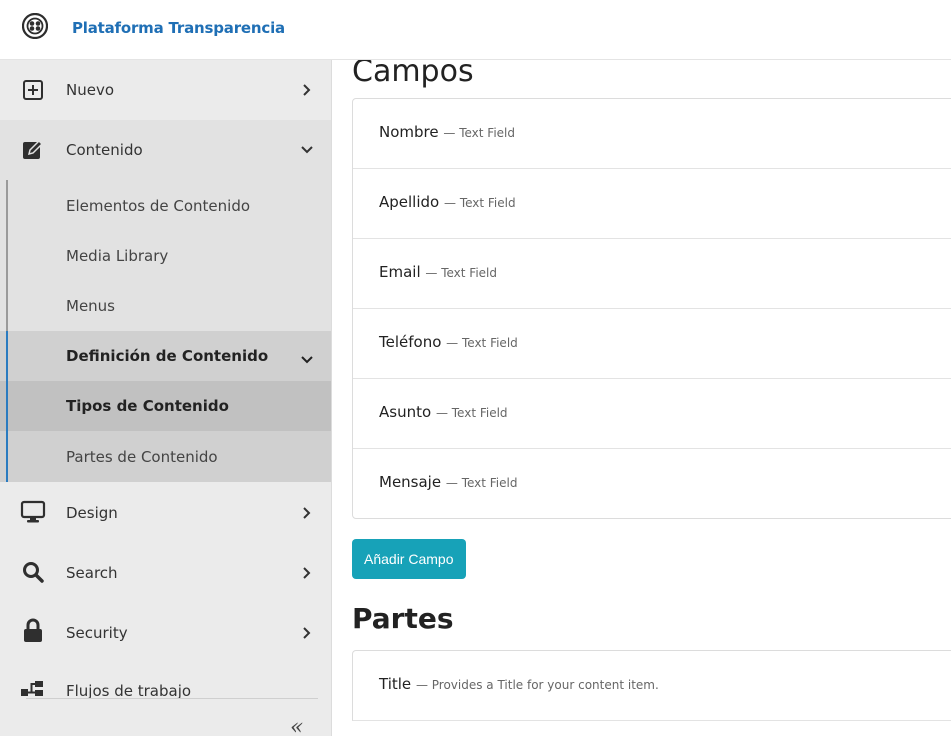 The image size is (951, 736). What do you see at coordinates (165, 150) in the screenshot?
I see `sidebar-item-contenido: Contenido` at bounding box center [165, 150].